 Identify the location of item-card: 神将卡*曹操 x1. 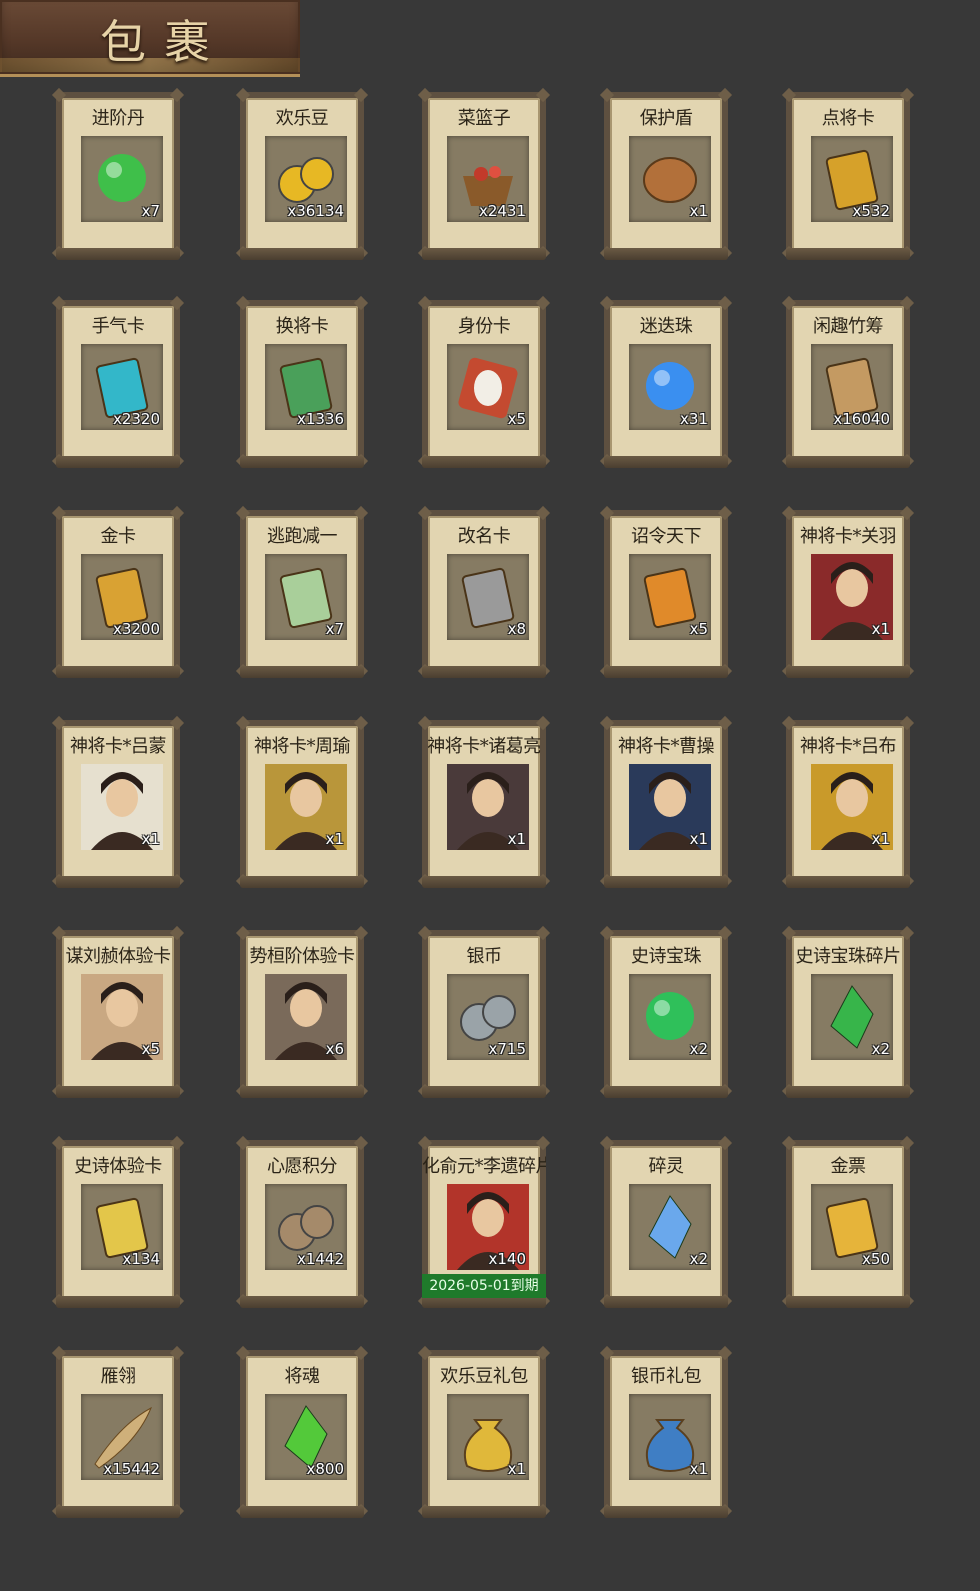
(666, 802).